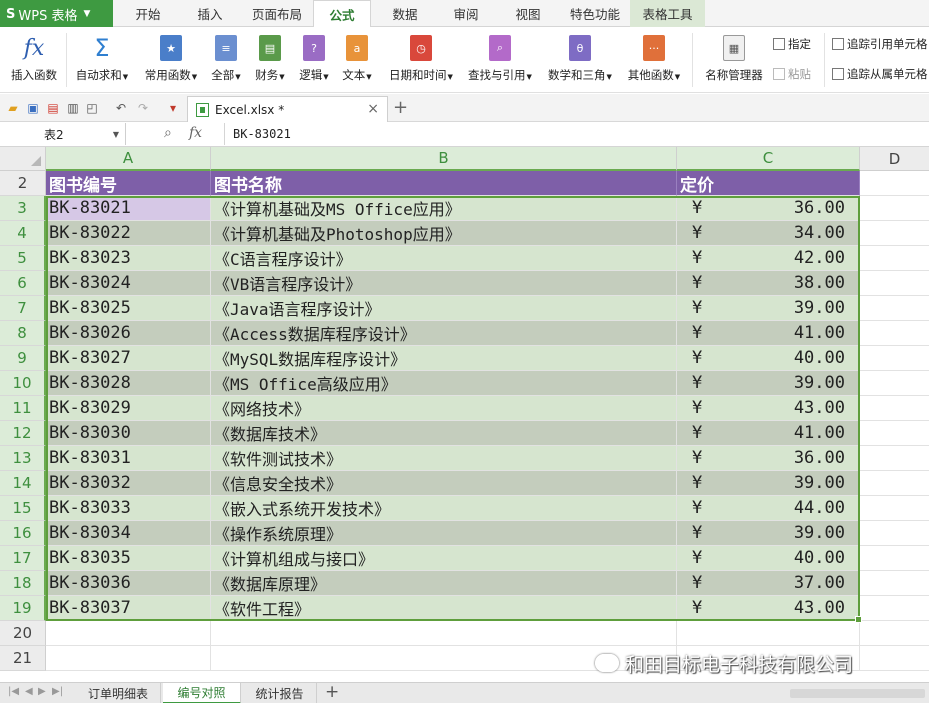 This screenshot has width=929, height=703. I want to click on pdf-export-icon: ▤, so click(53, 108).